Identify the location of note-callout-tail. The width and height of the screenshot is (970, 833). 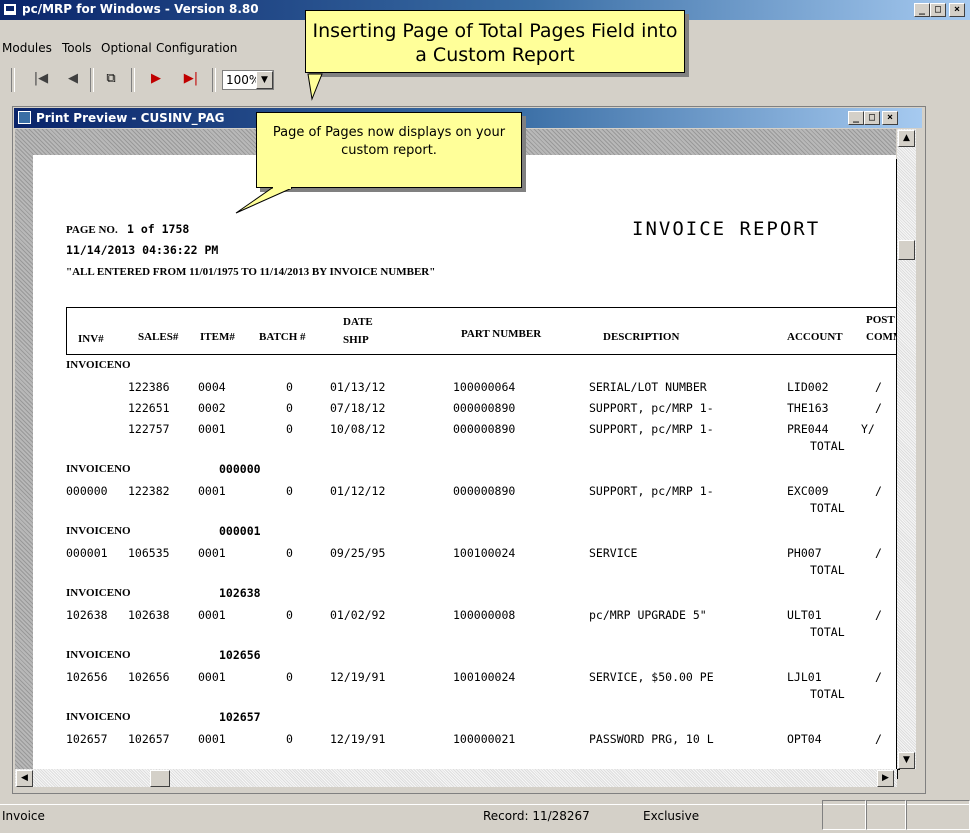
(264, 200).